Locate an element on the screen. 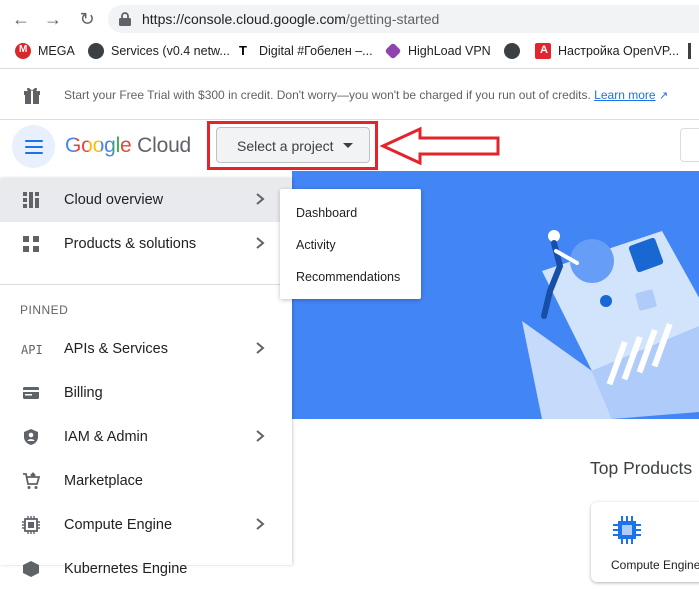 This screenshot has height=591, width=699. forward-icon: → is located at coordinates (53, 19).